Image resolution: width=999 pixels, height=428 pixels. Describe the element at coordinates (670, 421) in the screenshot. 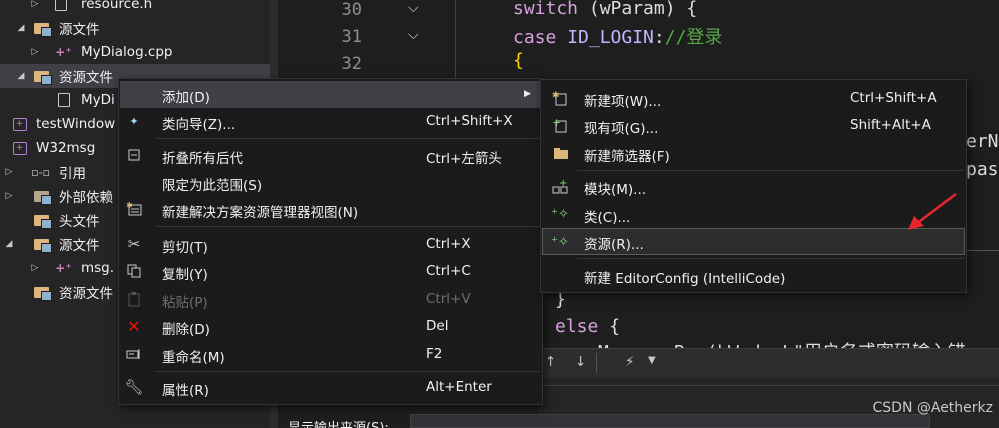

I see `output-source-select` at that location.